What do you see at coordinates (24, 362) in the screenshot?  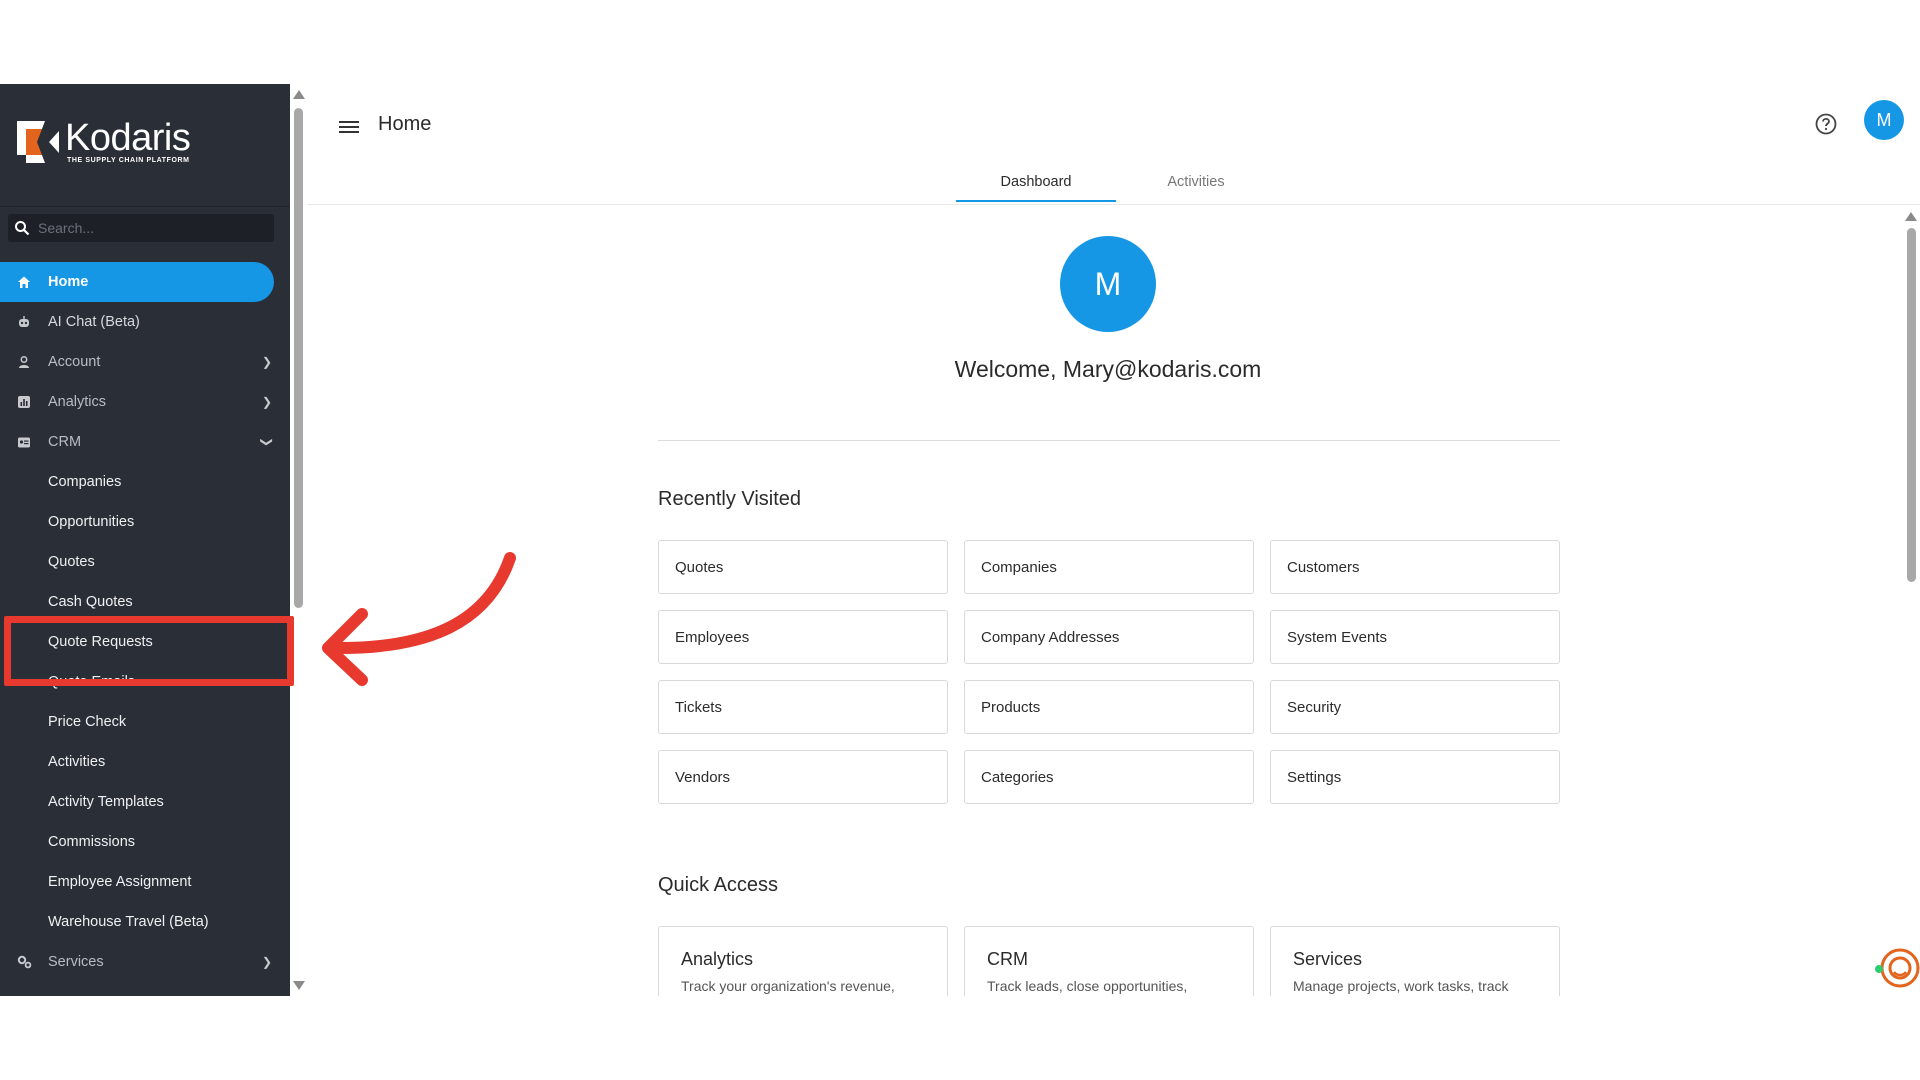 I see `person-icon` at bounding box center [24, 362].